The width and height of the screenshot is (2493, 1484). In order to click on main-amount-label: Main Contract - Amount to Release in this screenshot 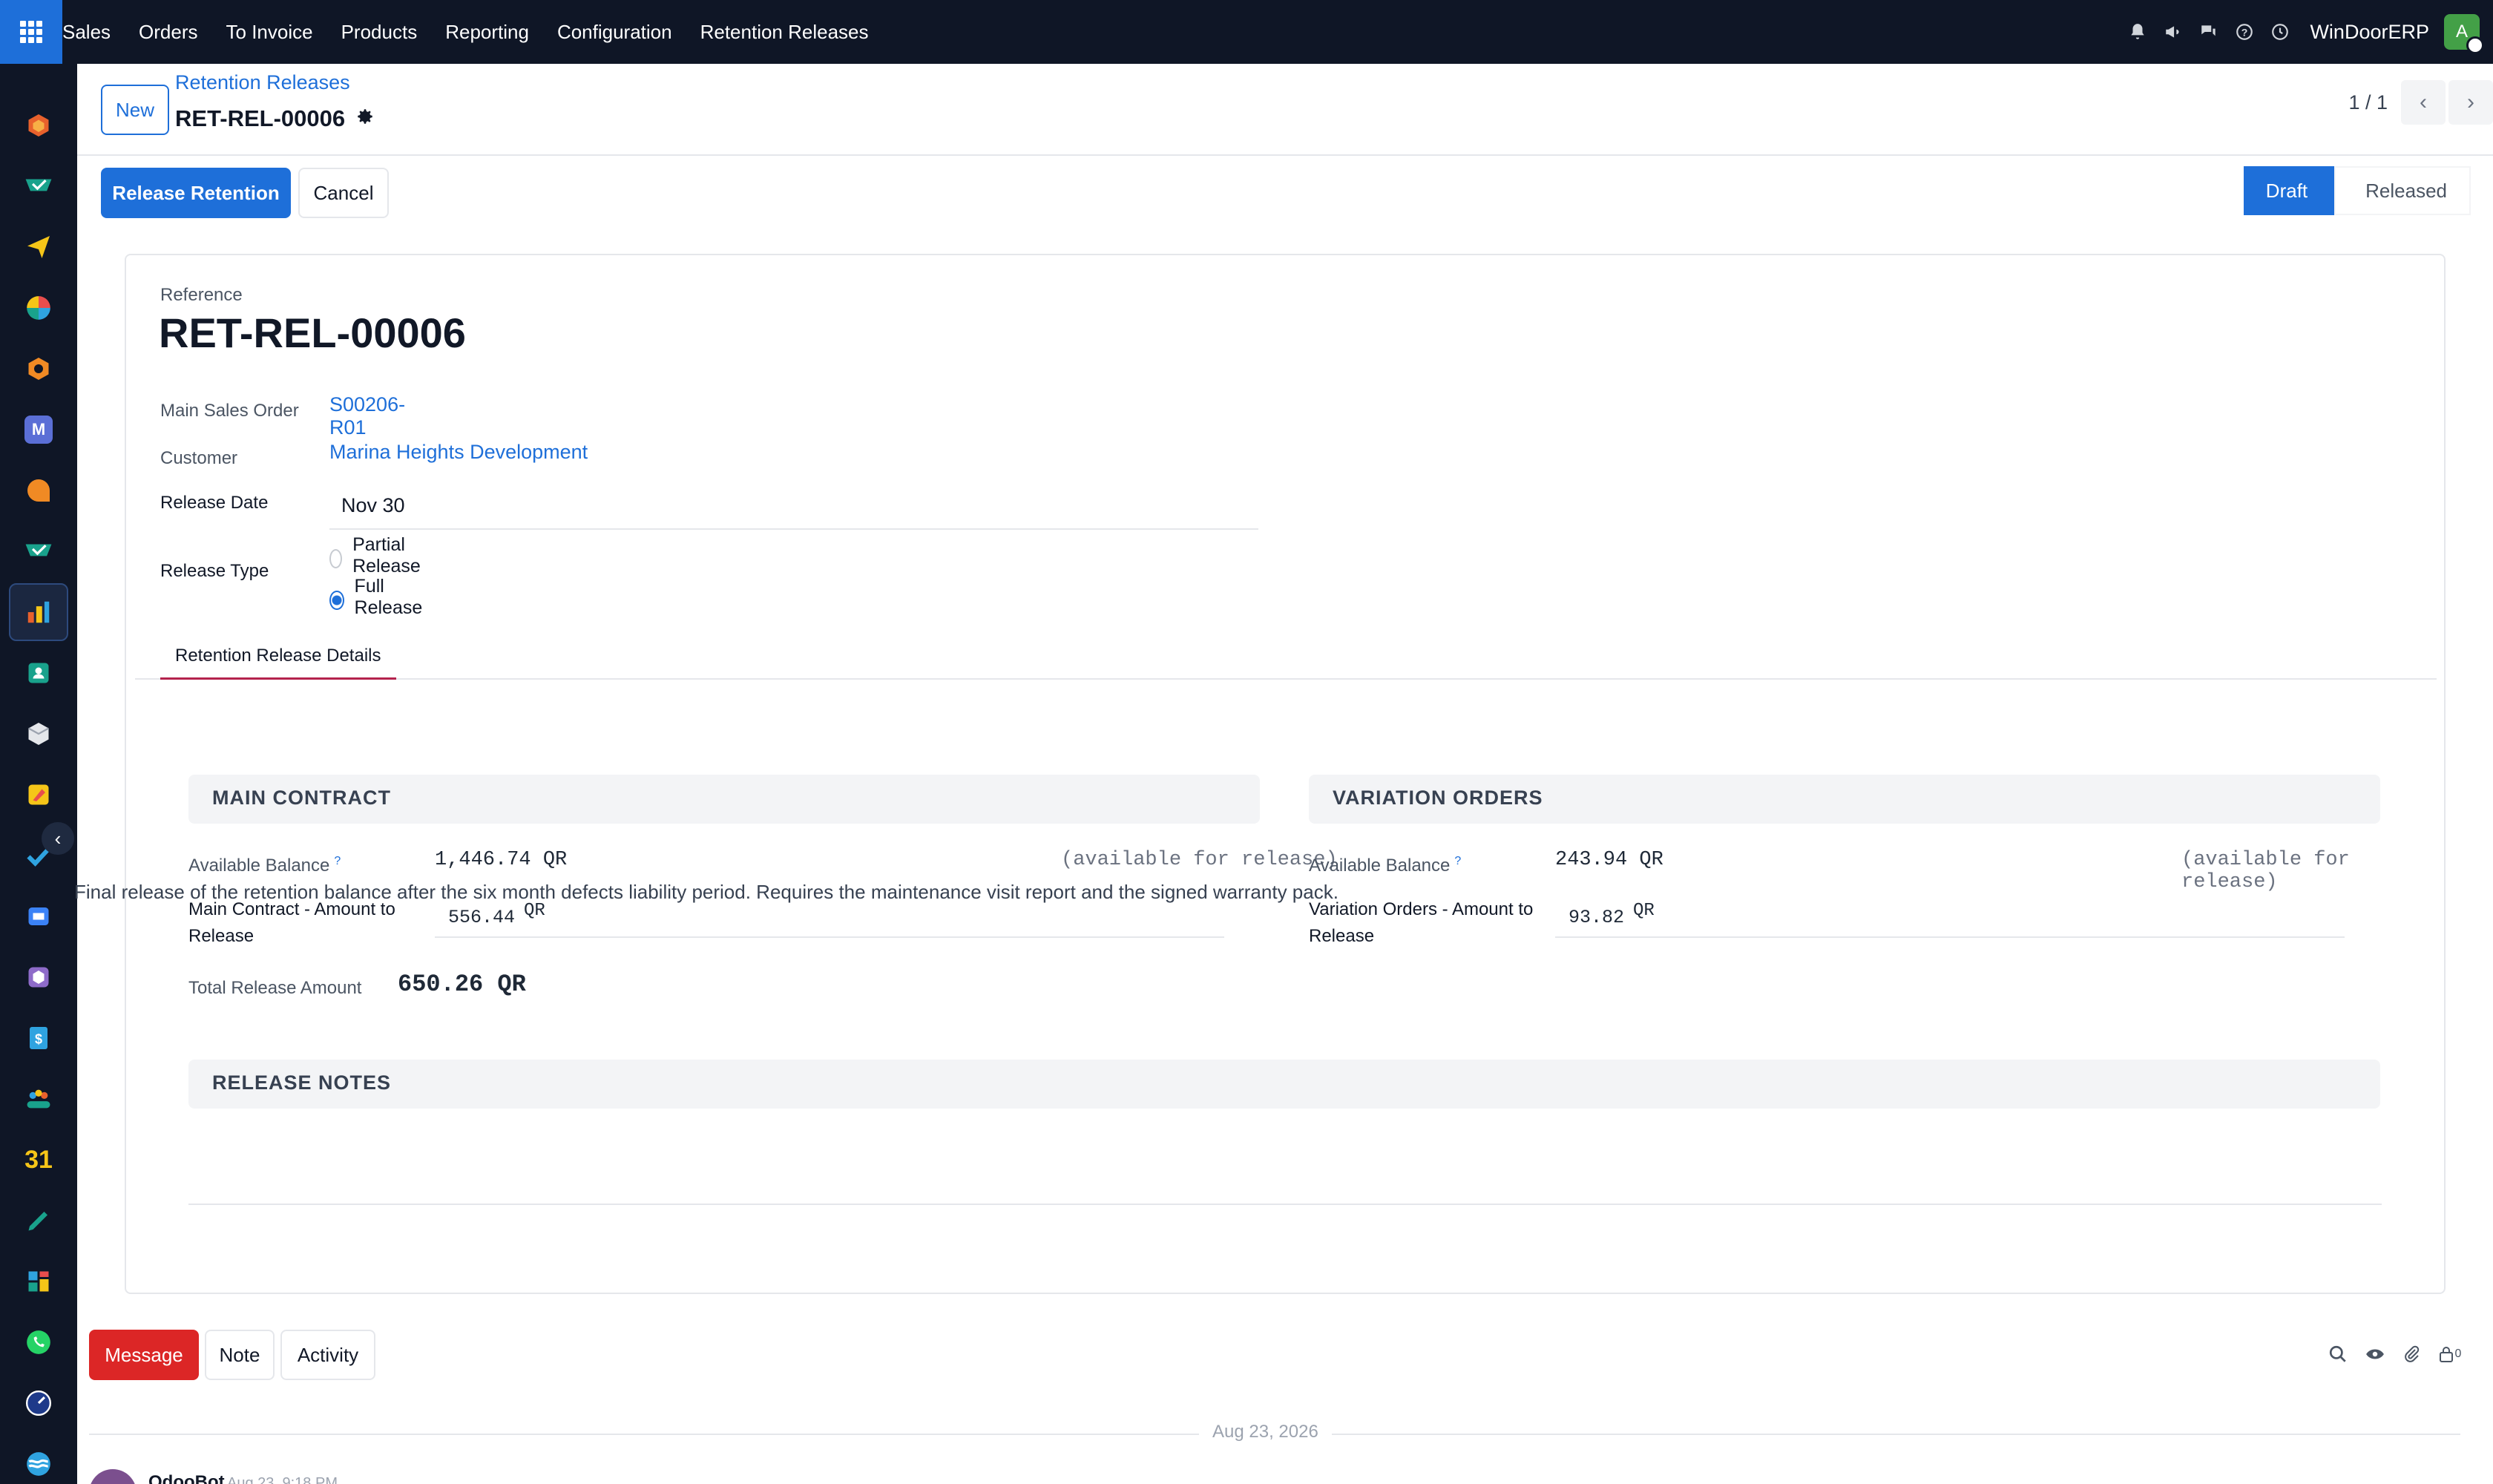, I will do `click(291, 922)`.